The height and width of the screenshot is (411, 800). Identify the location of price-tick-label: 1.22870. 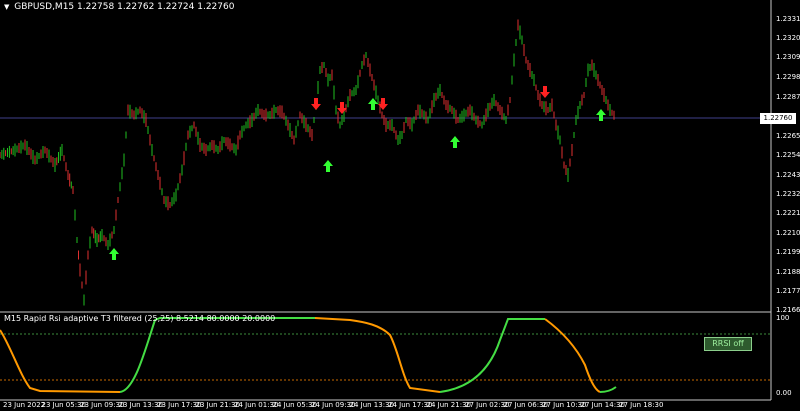
(788, 97).